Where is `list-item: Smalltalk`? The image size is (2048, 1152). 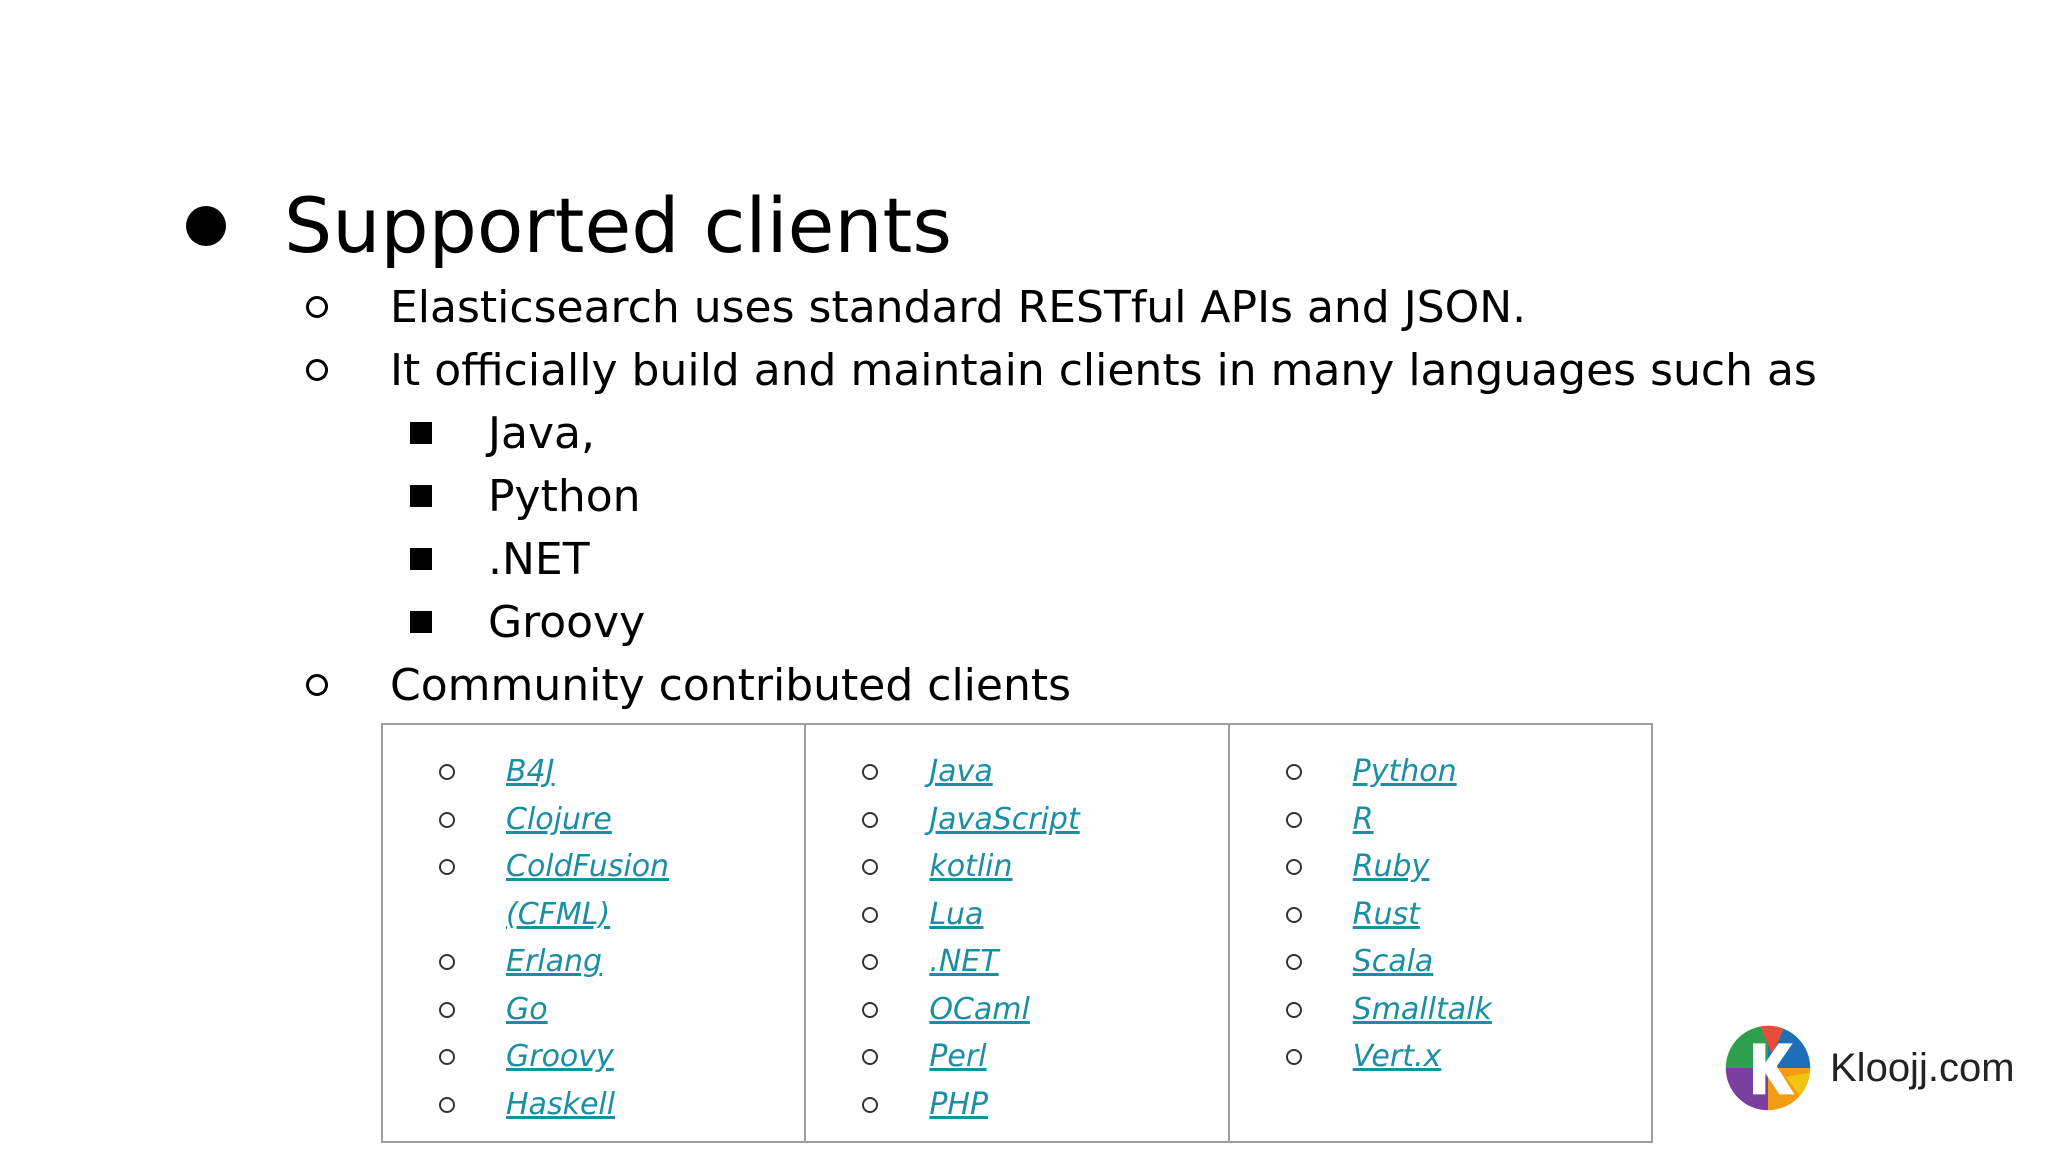 list-item: Smalltalk is located at coordinates (1440, 1012).